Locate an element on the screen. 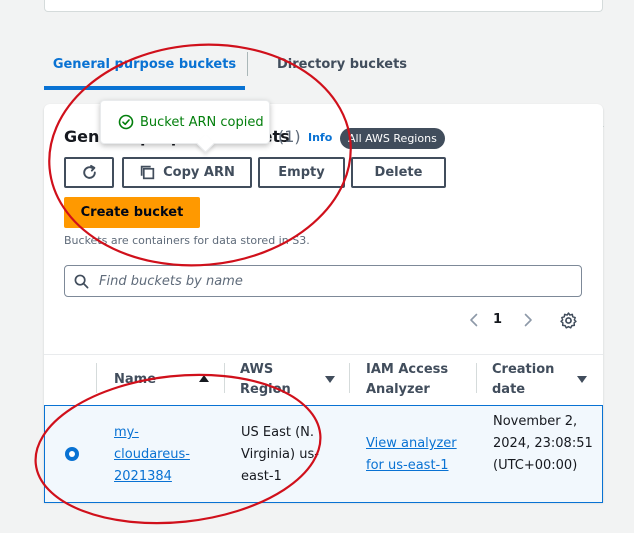 The width and height of the screenshot is (634, 533). bucket-region: US East (N. Virginia) us-east-1 is located at coordinates (280, 454).